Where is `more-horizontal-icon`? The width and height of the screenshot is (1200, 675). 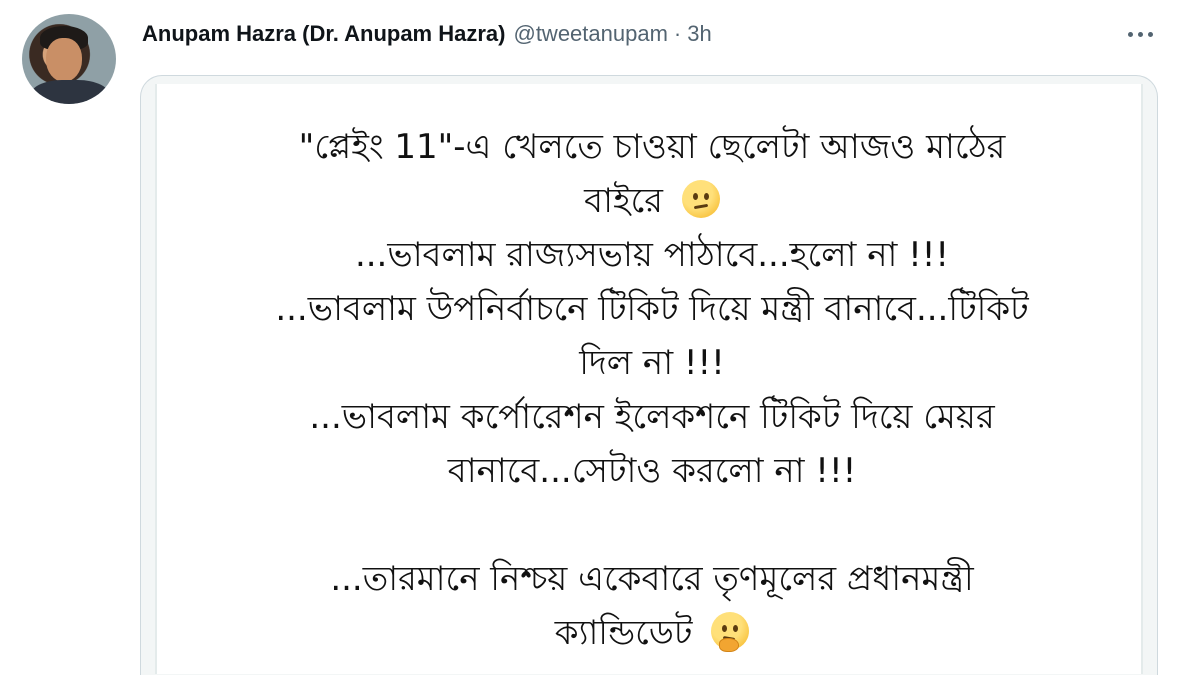
more-horizontal-icon is located at coordinates (1140, 34).